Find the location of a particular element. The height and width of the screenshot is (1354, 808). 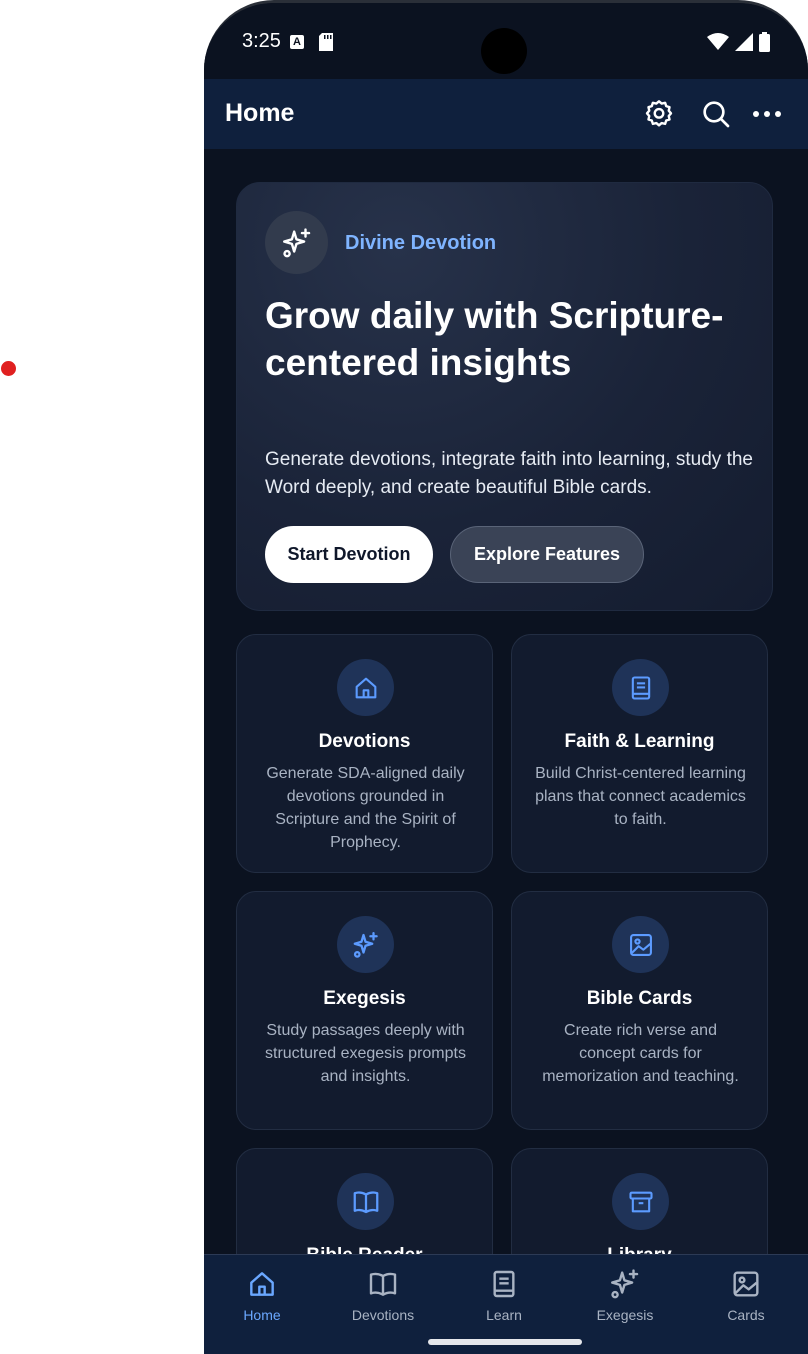

top-app-bar: Home is located at coordinates (506, 114).